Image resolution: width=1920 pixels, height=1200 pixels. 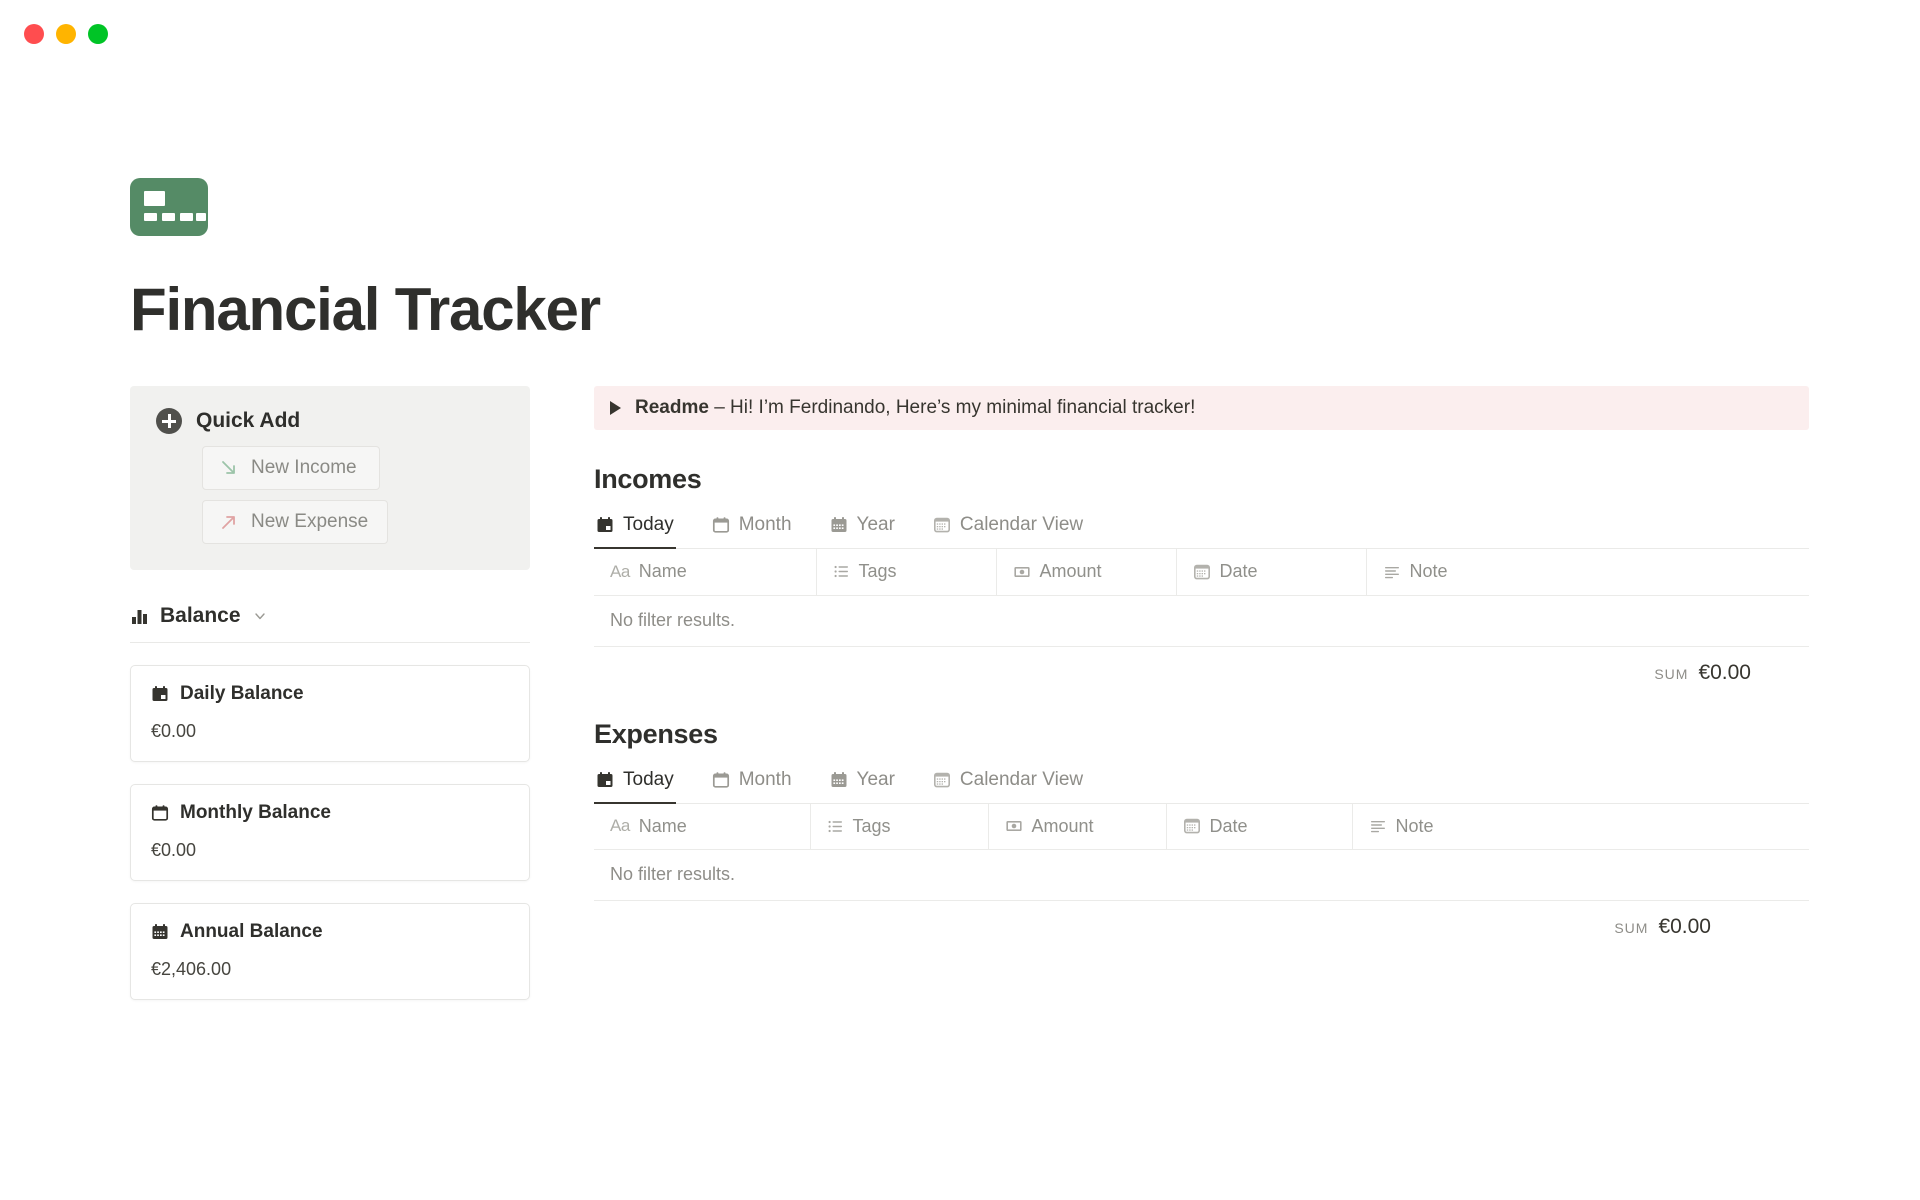 What do you see at coordinates (1391, 572) in the screenshot?
I see `text-lines-icon` at bounding box center [1391, 572].